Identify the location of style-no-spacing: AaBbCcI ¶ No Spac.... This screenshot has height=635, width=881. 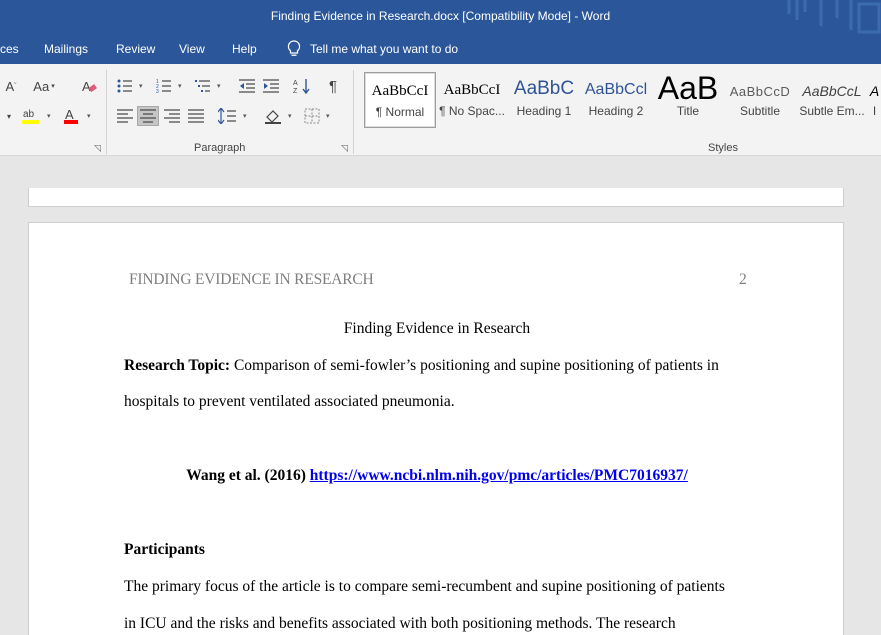
(472, 100).